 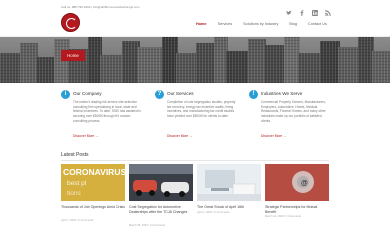 I want to click on latest-posts-heading: Latest Posts, so click(x=75, y=155).